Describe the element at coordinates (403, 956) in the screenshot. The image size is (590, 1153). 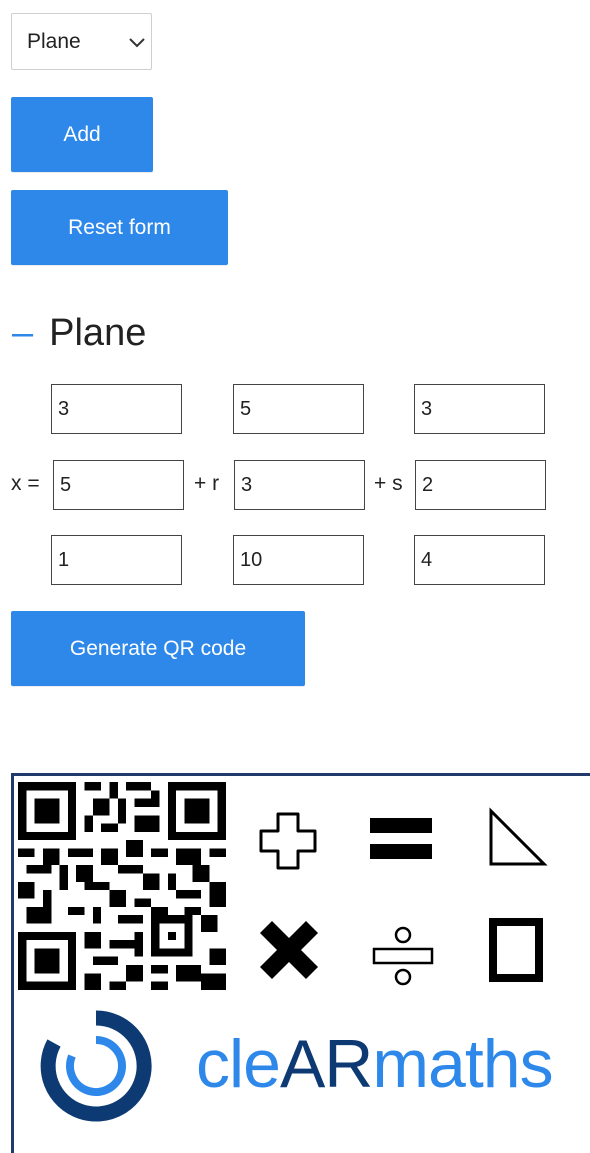
I see `divide-icon` at that location.